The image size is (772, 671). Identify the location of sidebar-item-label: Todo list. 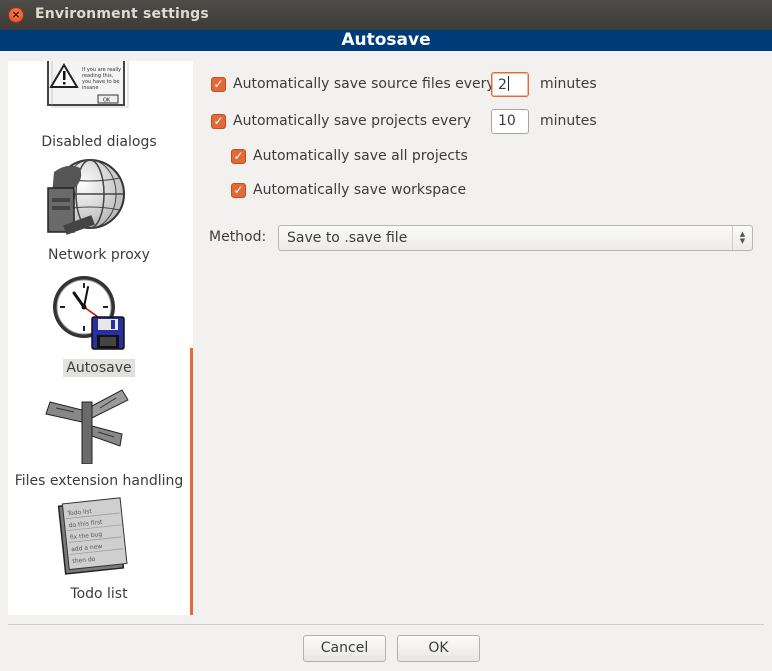
(99, 594).